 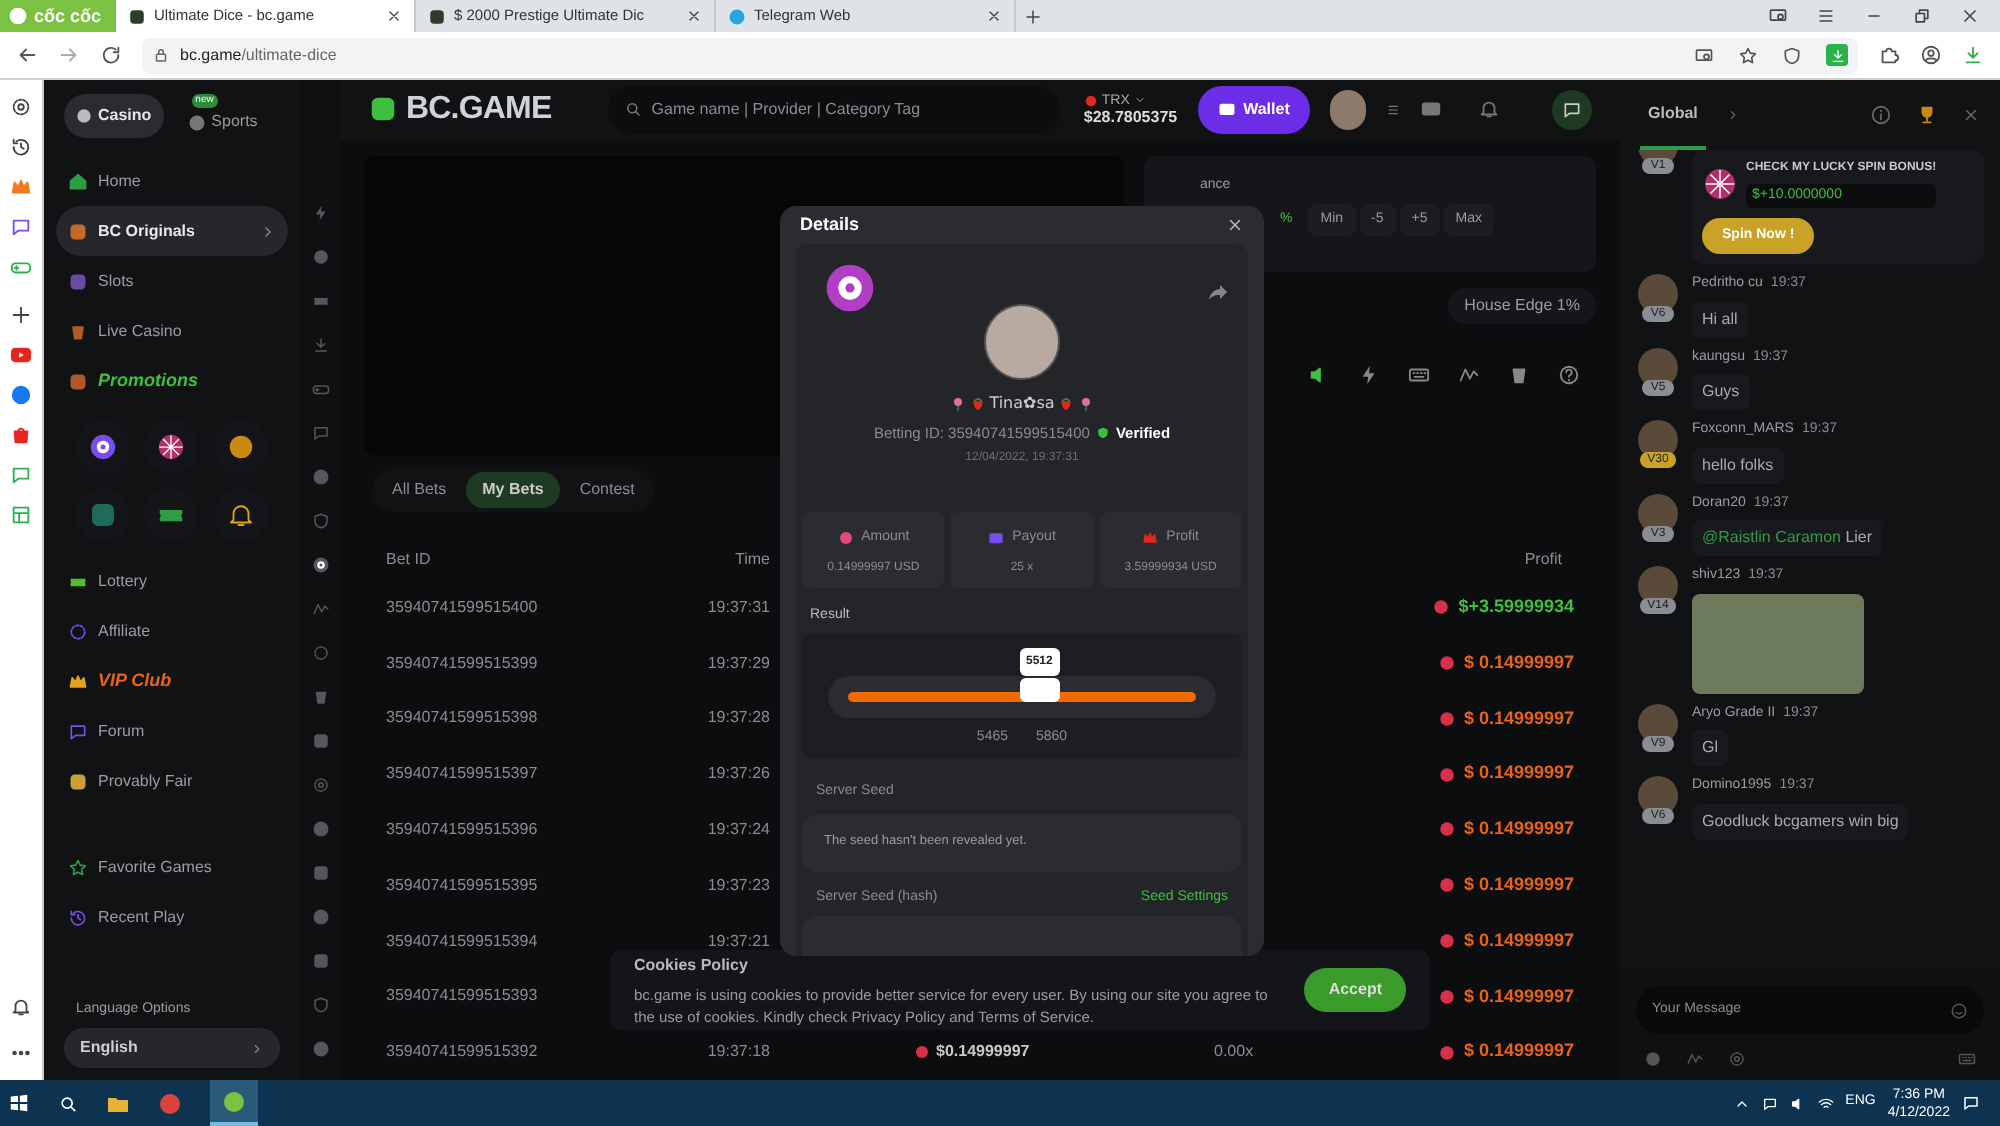 What do you see at coordinates (462, 662) in the screenshot?
I see `bet-id-cell: 35940741599515399` at bounding box center [462, 662].